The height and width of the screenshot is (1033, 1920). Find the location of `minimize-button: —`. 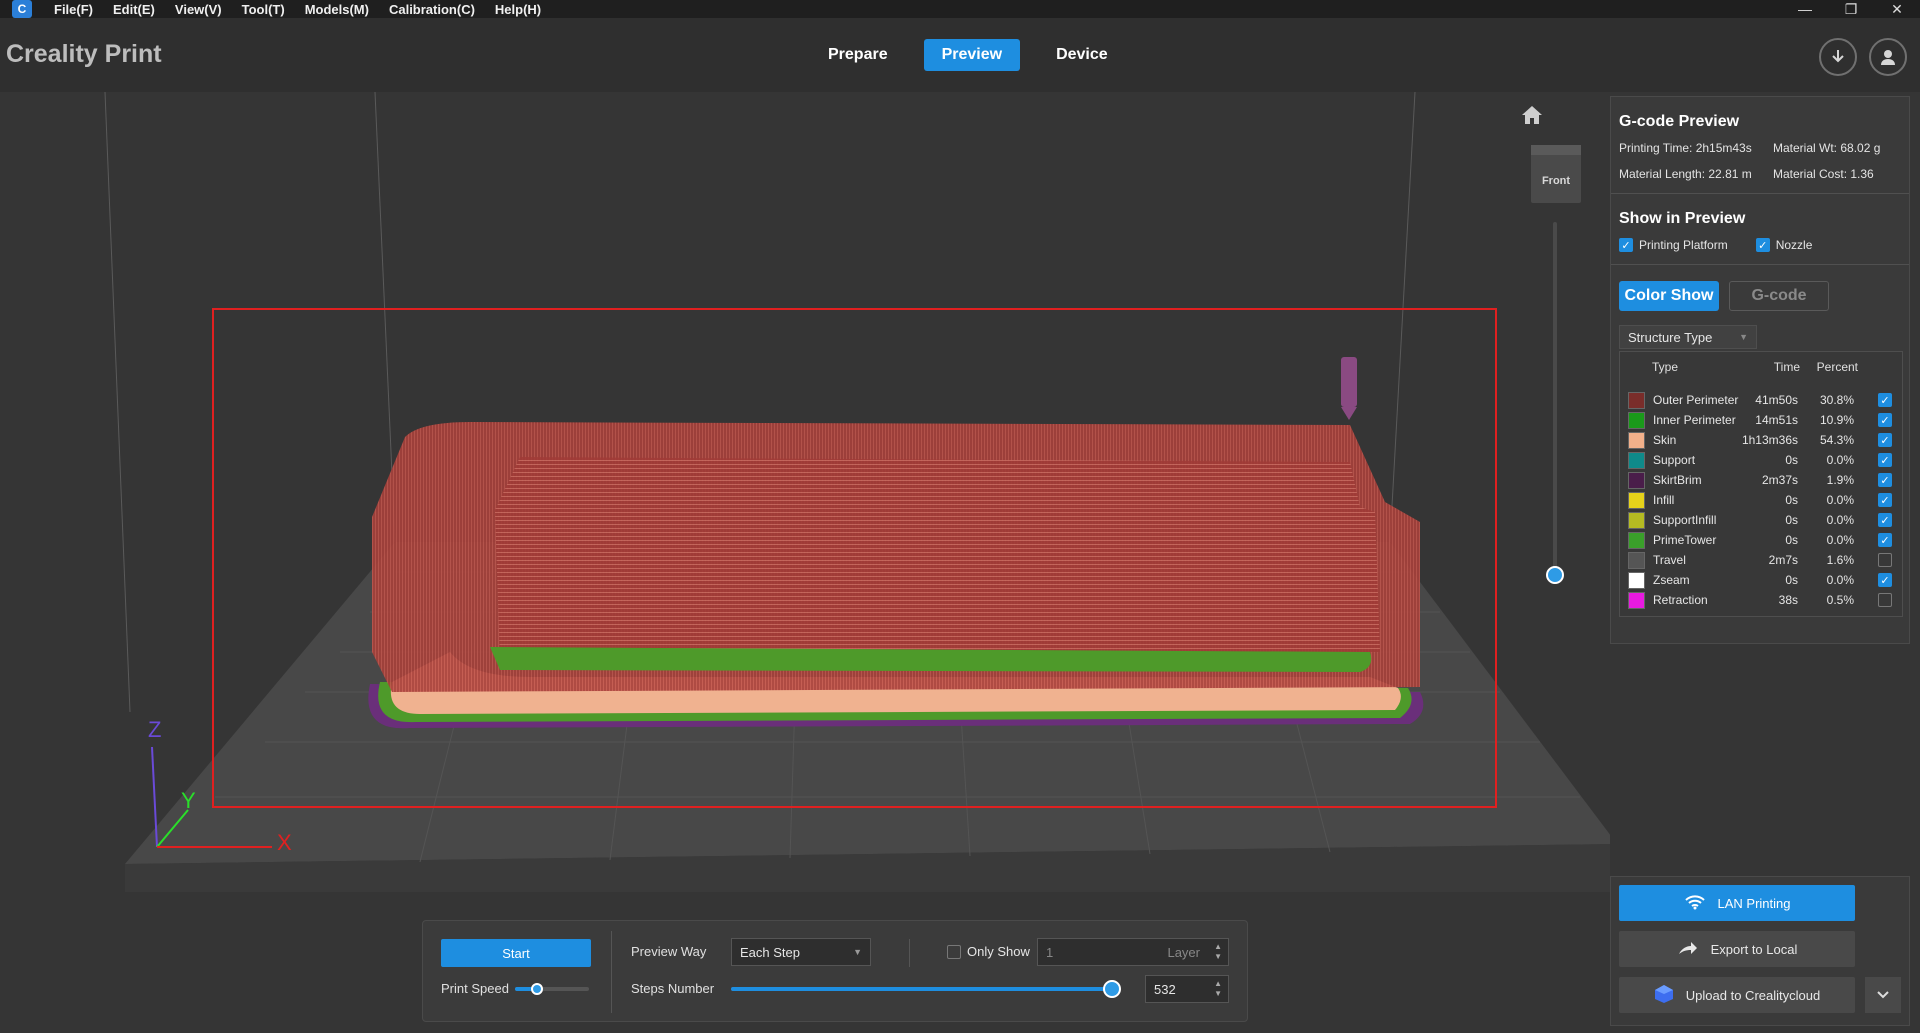

minimize-button: — is located at coordinates (1805, 9).